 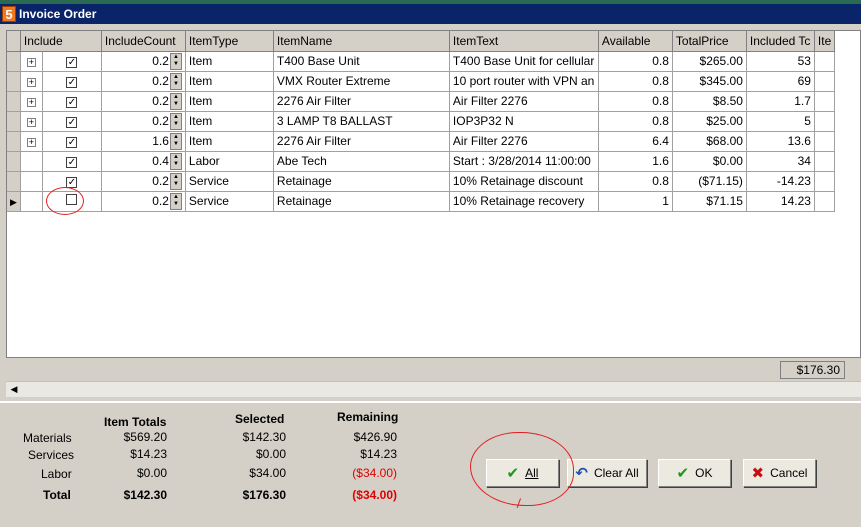 I want to click on cell-totalprice: $25.00, so click(x=709, y=121).